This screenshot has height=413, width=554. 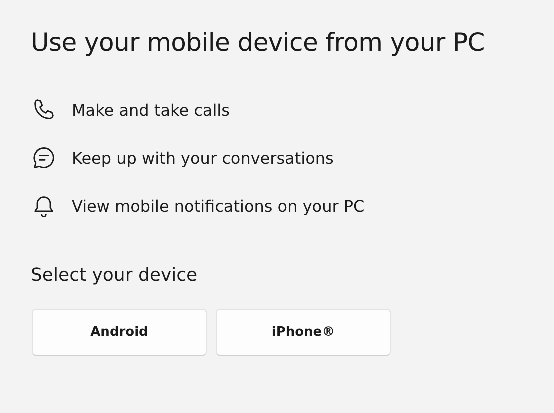 What do you see at coordinates (203, 158) in the screenshot?
I see `feature-text: Keep up with your conversations` at bounding box center [203, 158].